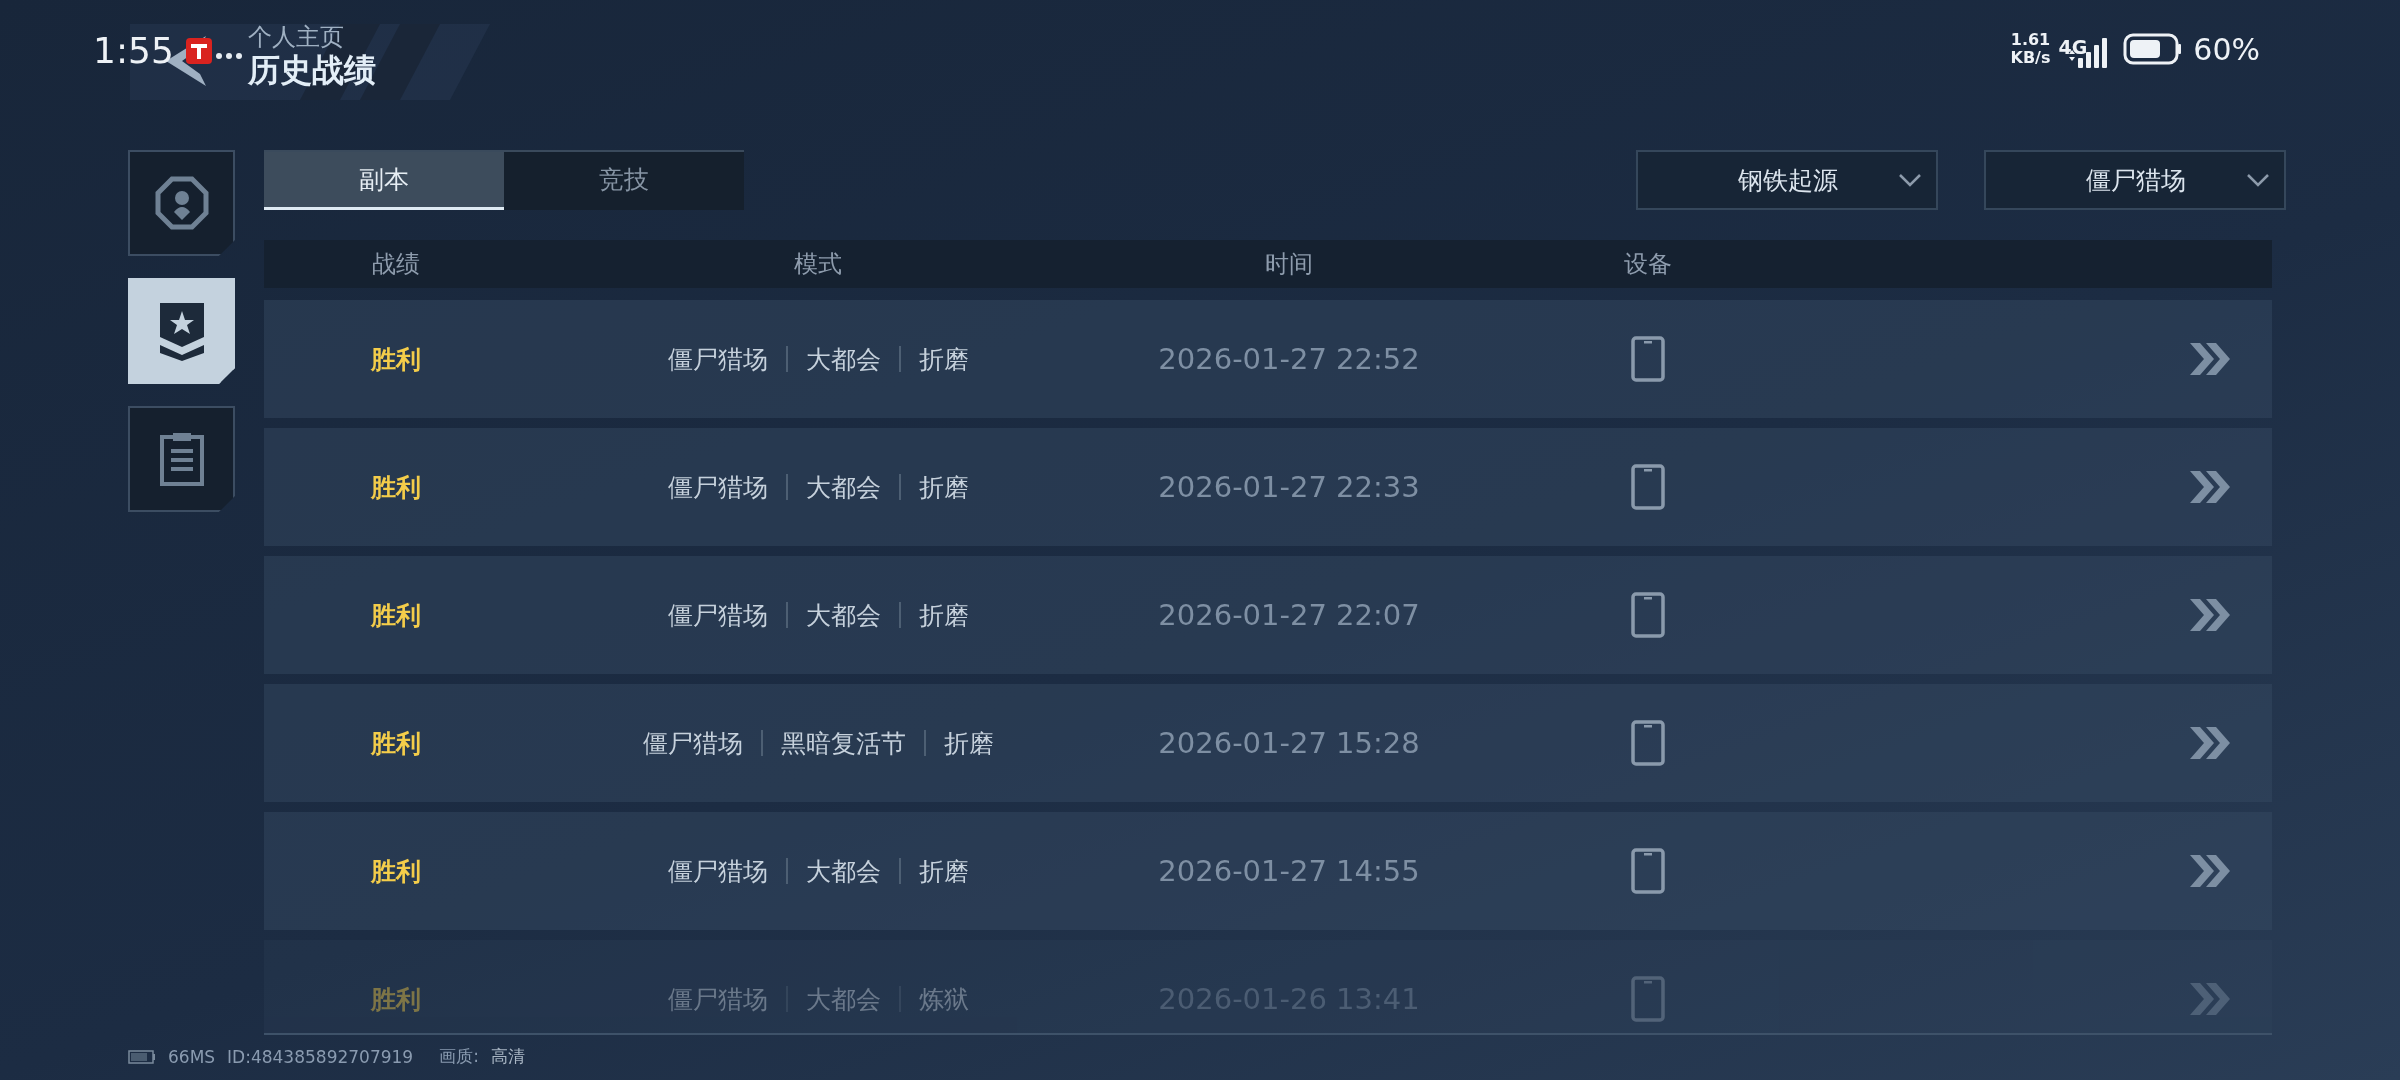  I want to click on match-time: 2026-01-27 22:52, so click(1289, 359).